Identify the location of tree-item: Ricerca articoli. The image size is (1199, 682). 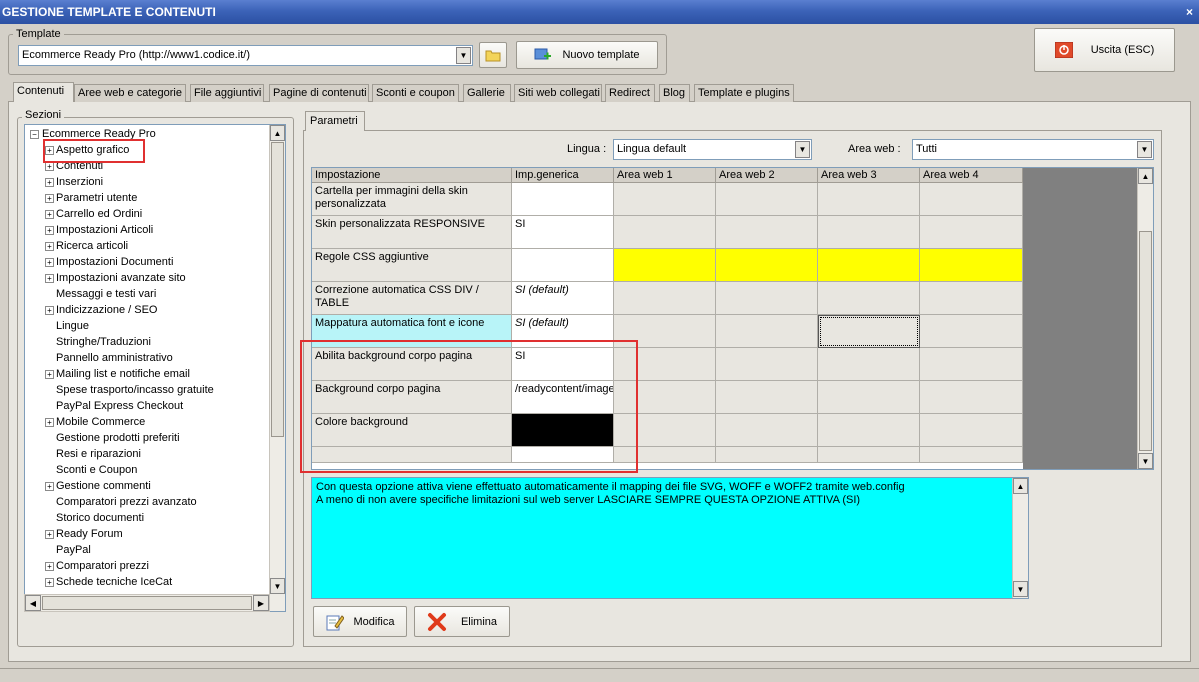
(92, 246).